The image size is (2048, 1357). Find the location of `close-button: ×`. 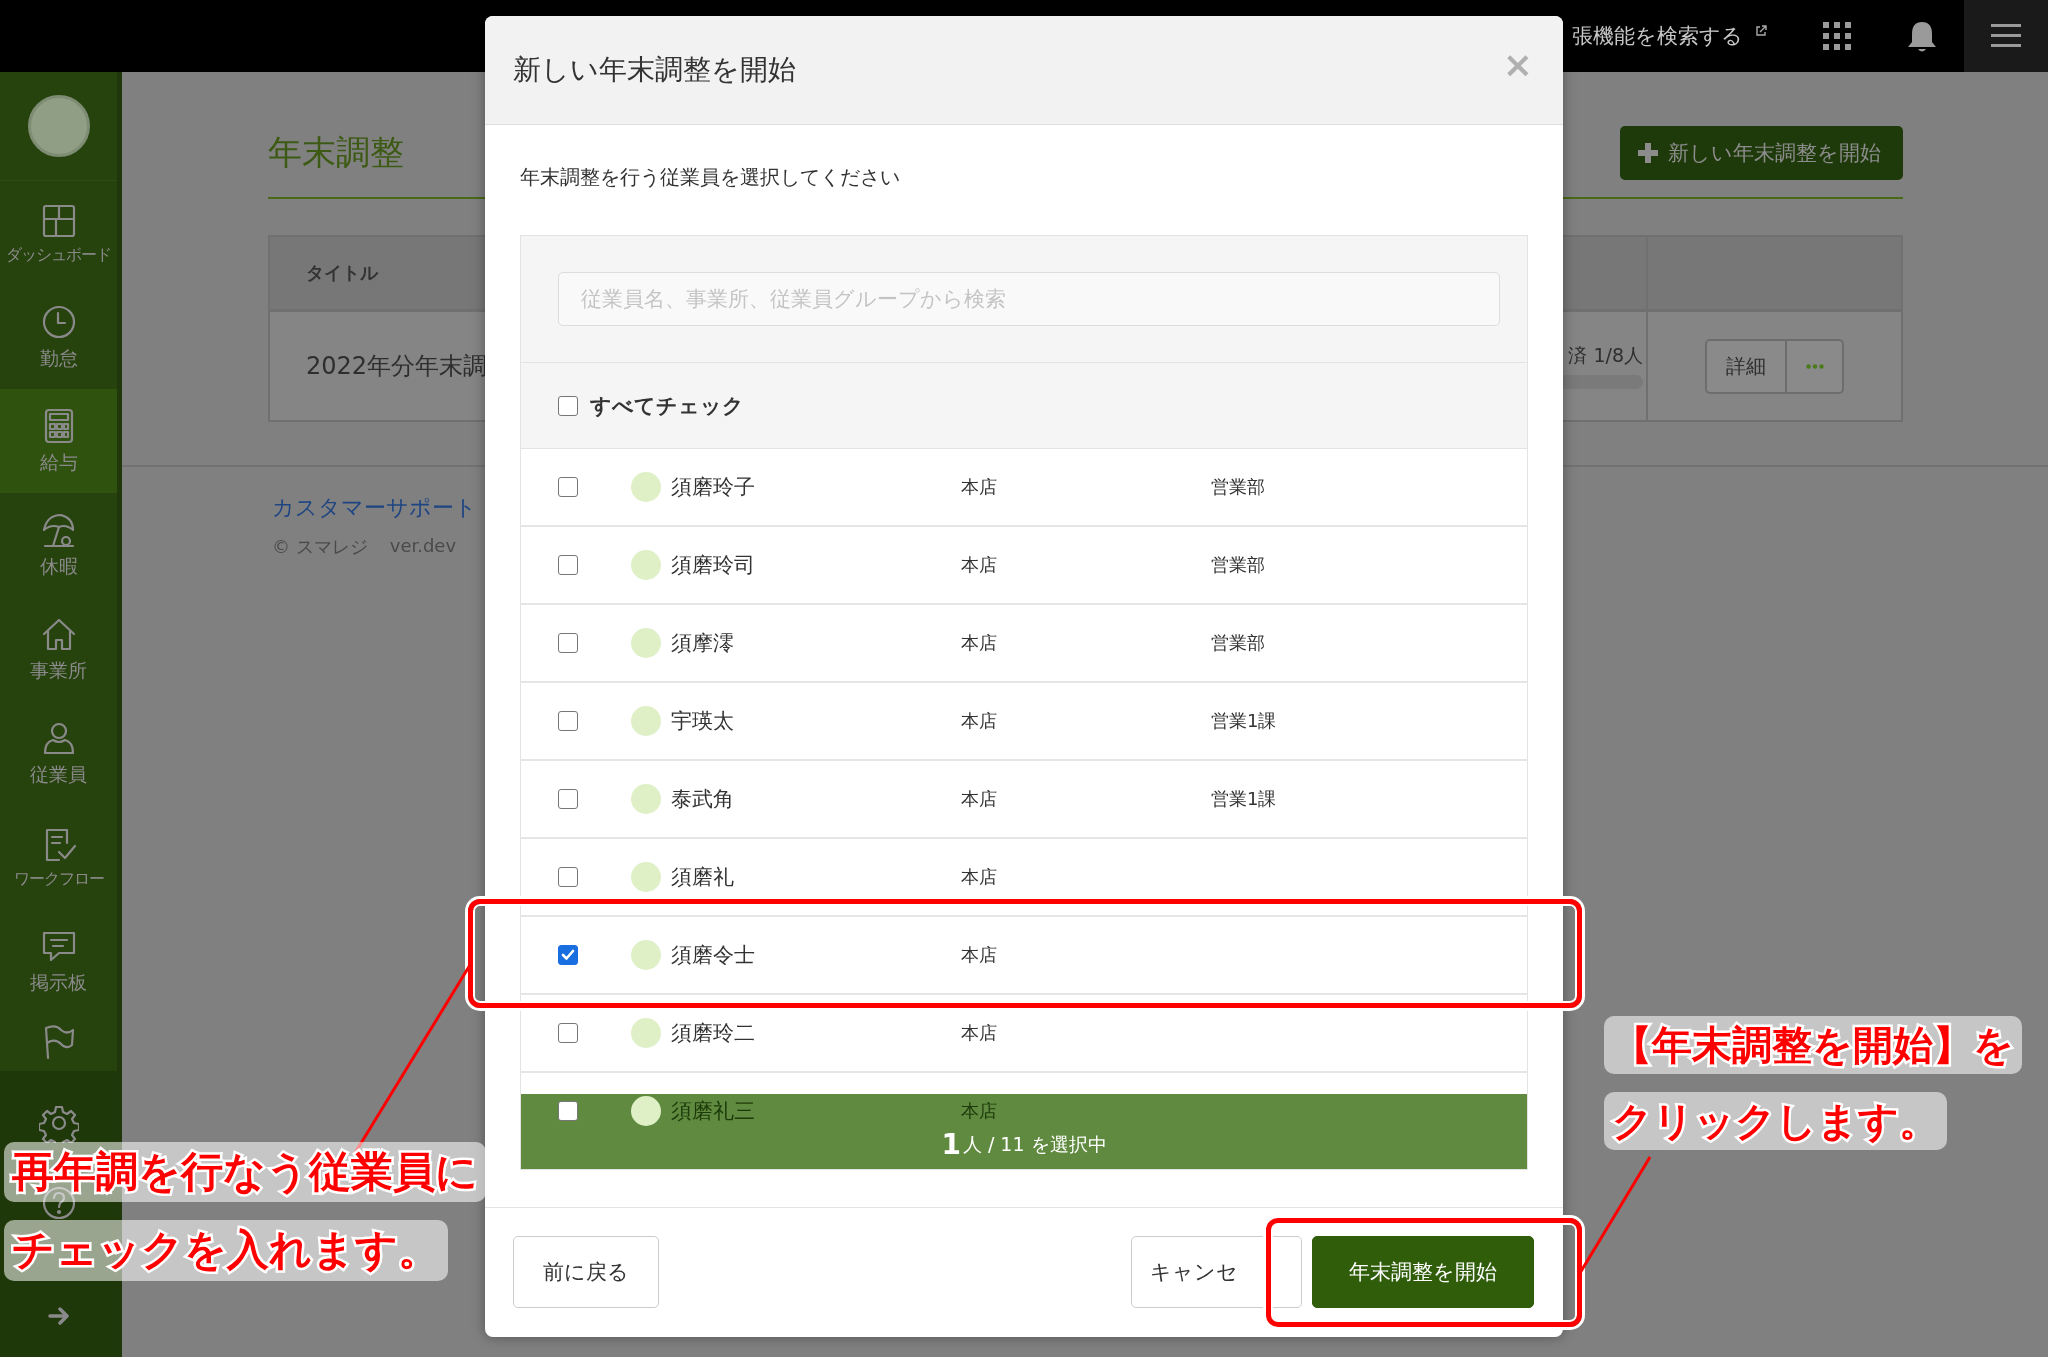

close-button: × is located at coordinates (1517, 64).